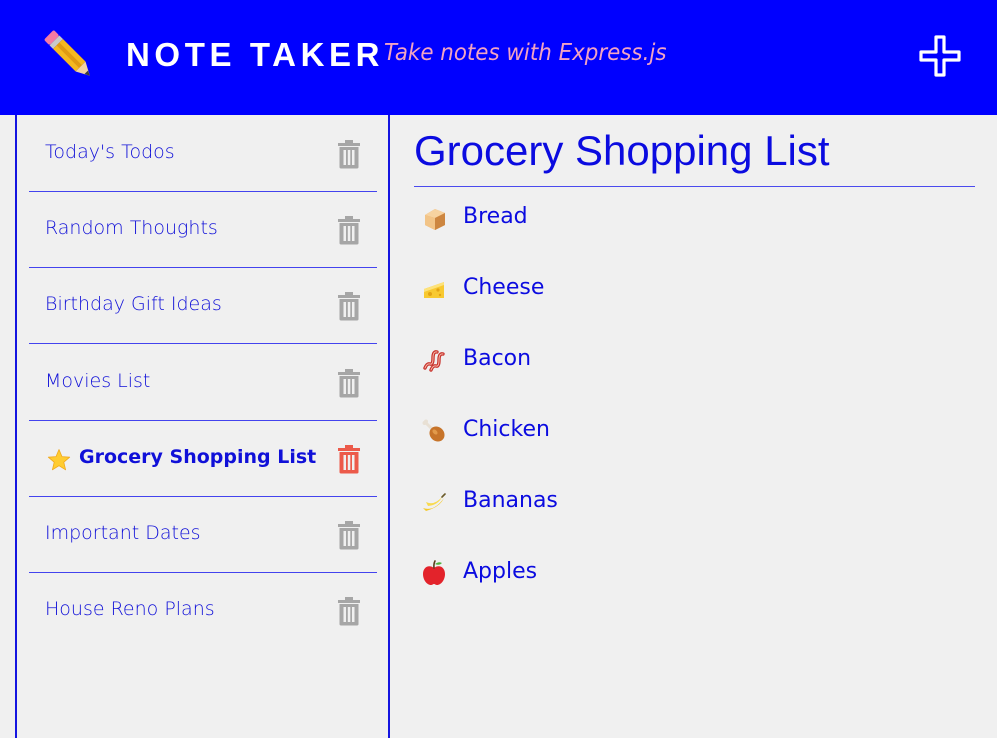 The width and height of the screenshot is (997, 738). Describe the element at coordinates (434, 502) in the screenshot. I see `banana-icon` at that location.